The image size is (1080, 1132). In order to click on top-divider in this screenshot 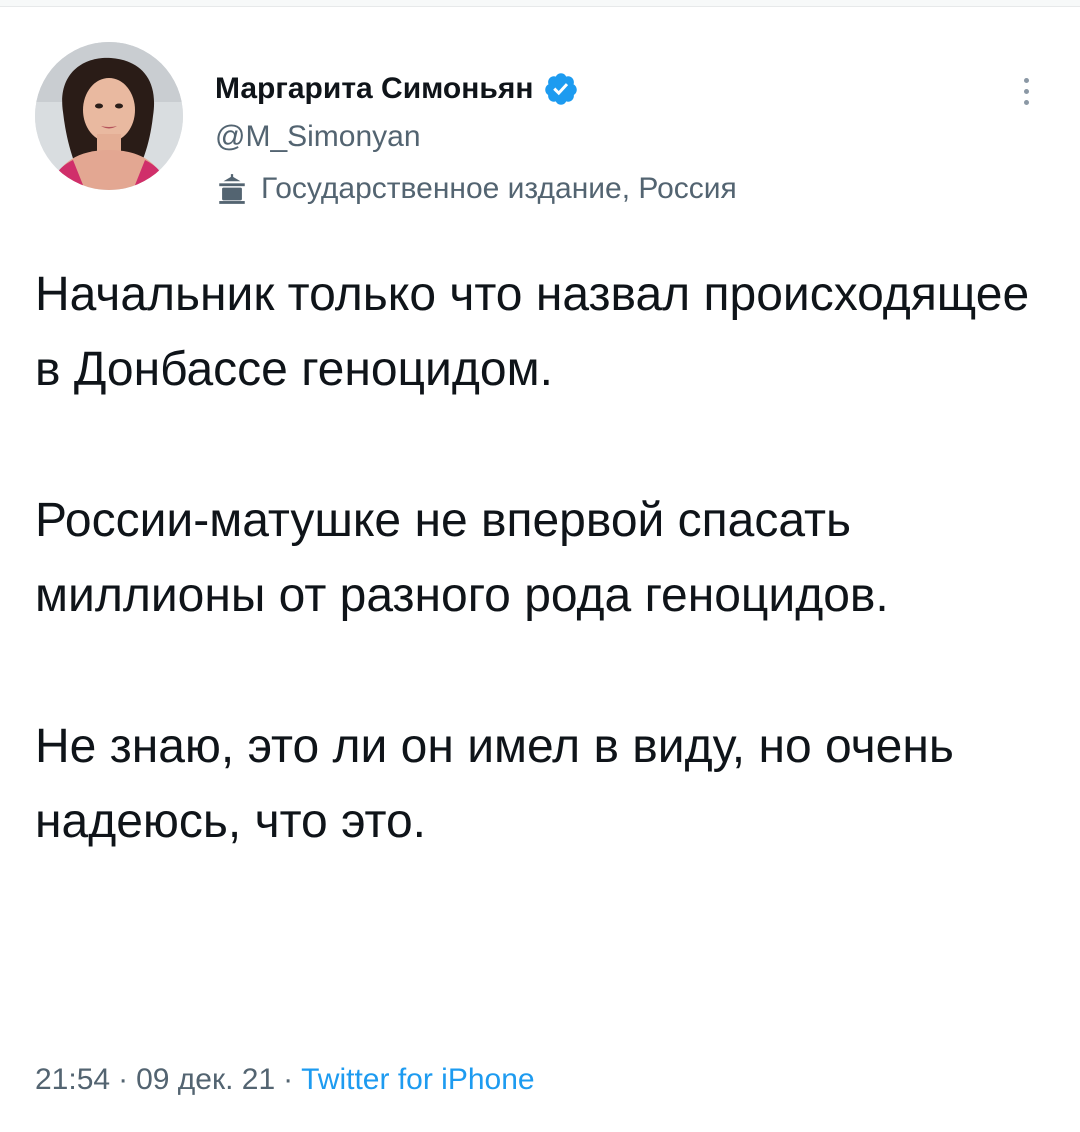, I will do `click(540, 3)`.